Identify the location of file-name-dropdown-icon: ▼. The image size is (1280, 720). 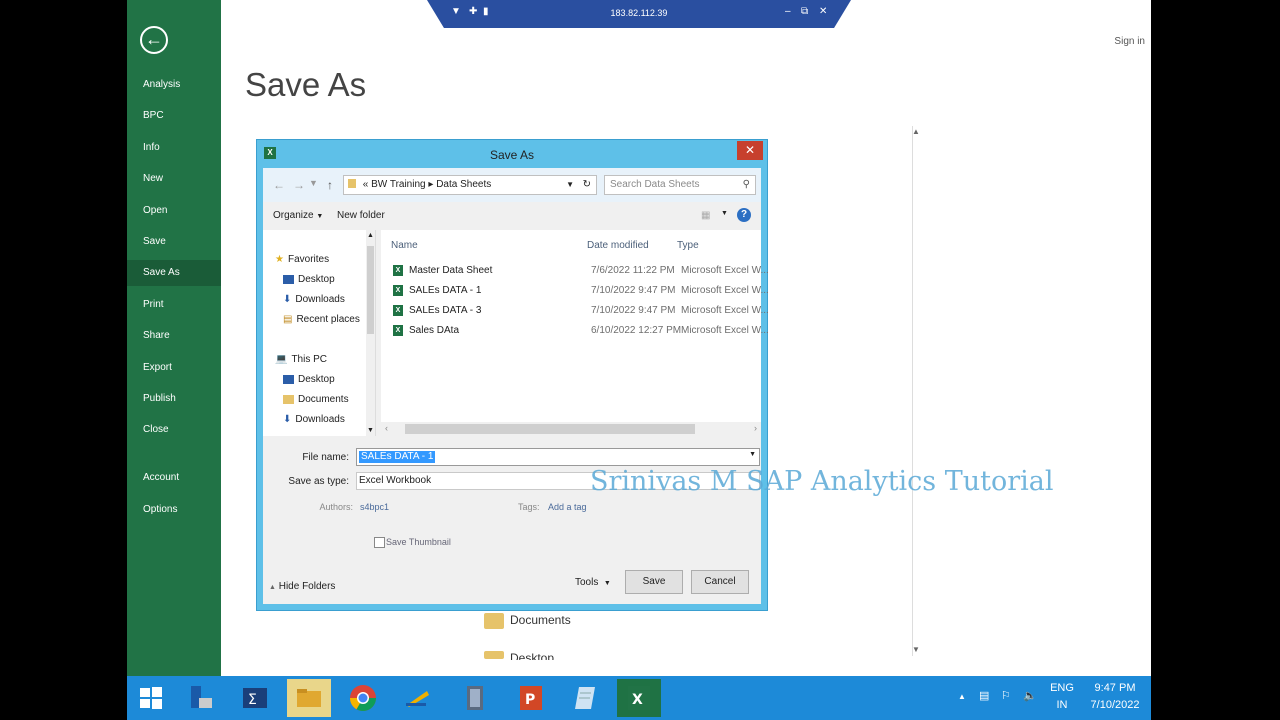
(752, 454).